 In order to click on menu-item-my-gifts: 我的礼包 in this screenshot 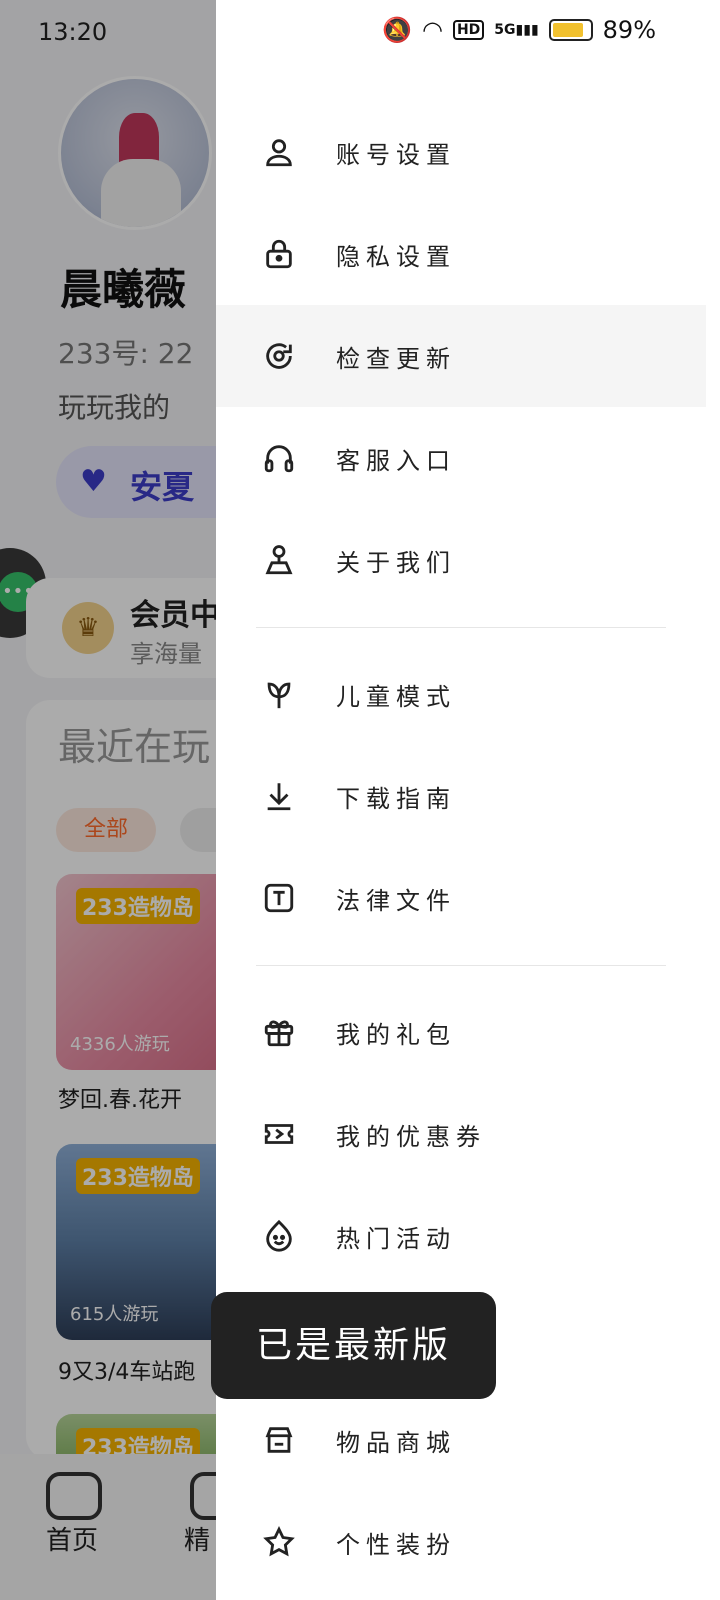, I will do `click(461, 1032)`.